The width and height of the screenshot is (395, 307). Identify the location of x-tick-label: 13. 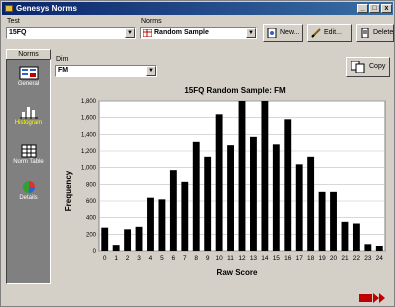
(254, 258).